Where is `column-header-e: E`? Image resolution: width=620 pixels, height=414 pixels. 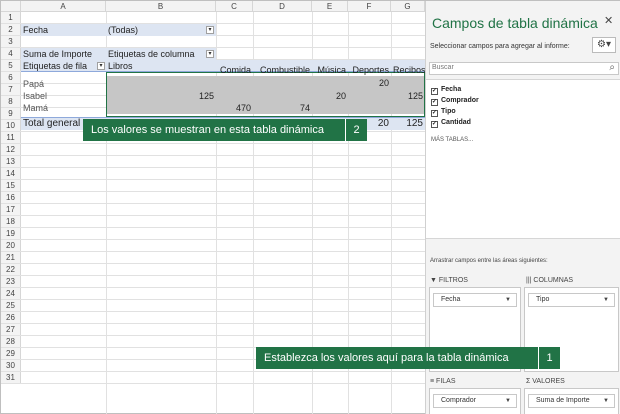 column-header-e: E is located at coordinates (330, 6).